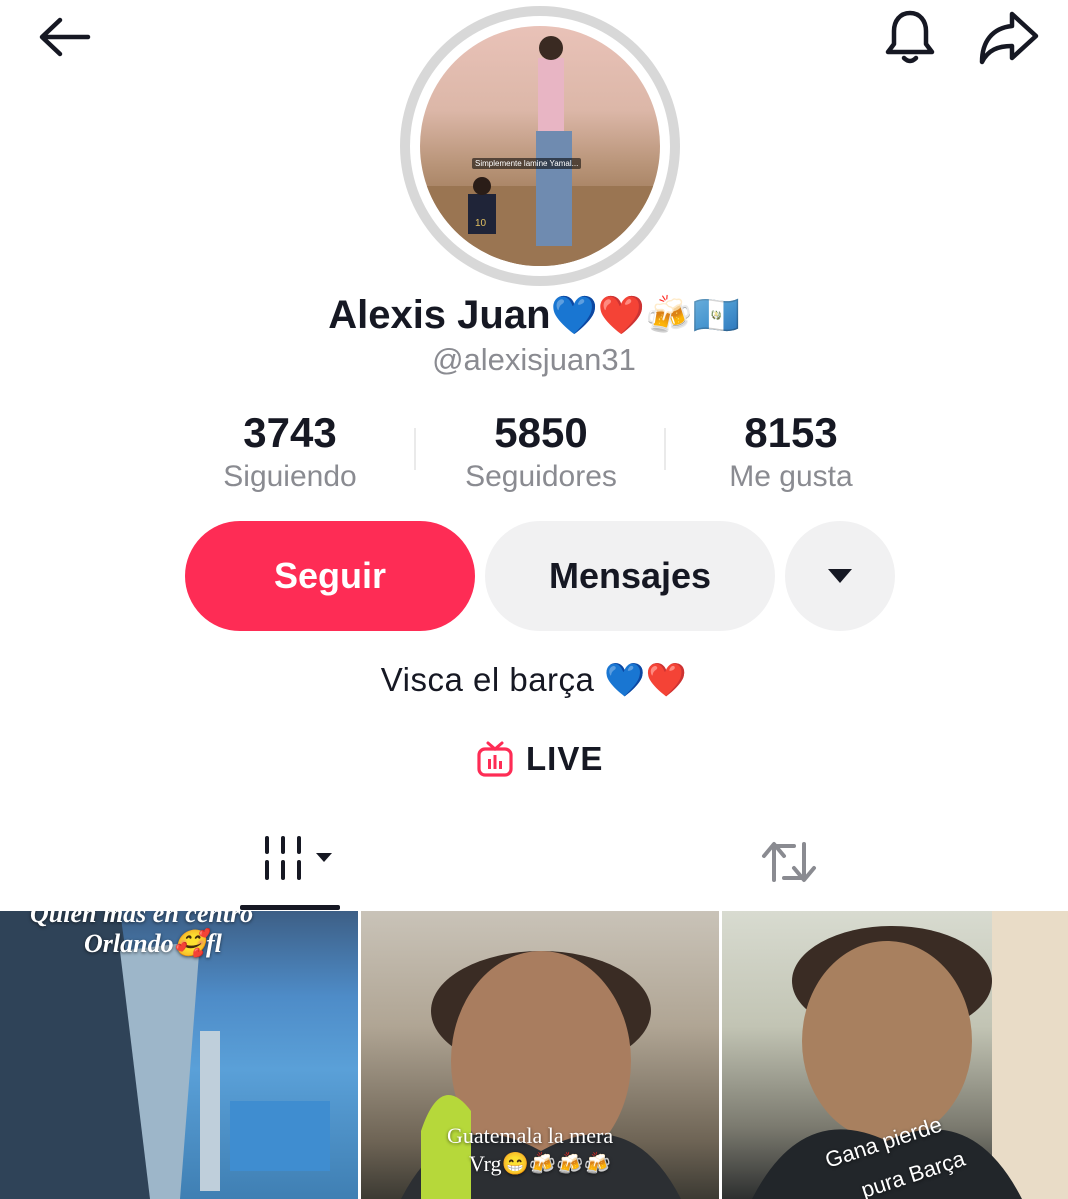 The height and width of the screenshot is (1199, 1068). Describe the element at coordinates (645, 316) in the screenshot. I see `display-name-emojis: 💙❤️🍻🇬🇹` at that location.